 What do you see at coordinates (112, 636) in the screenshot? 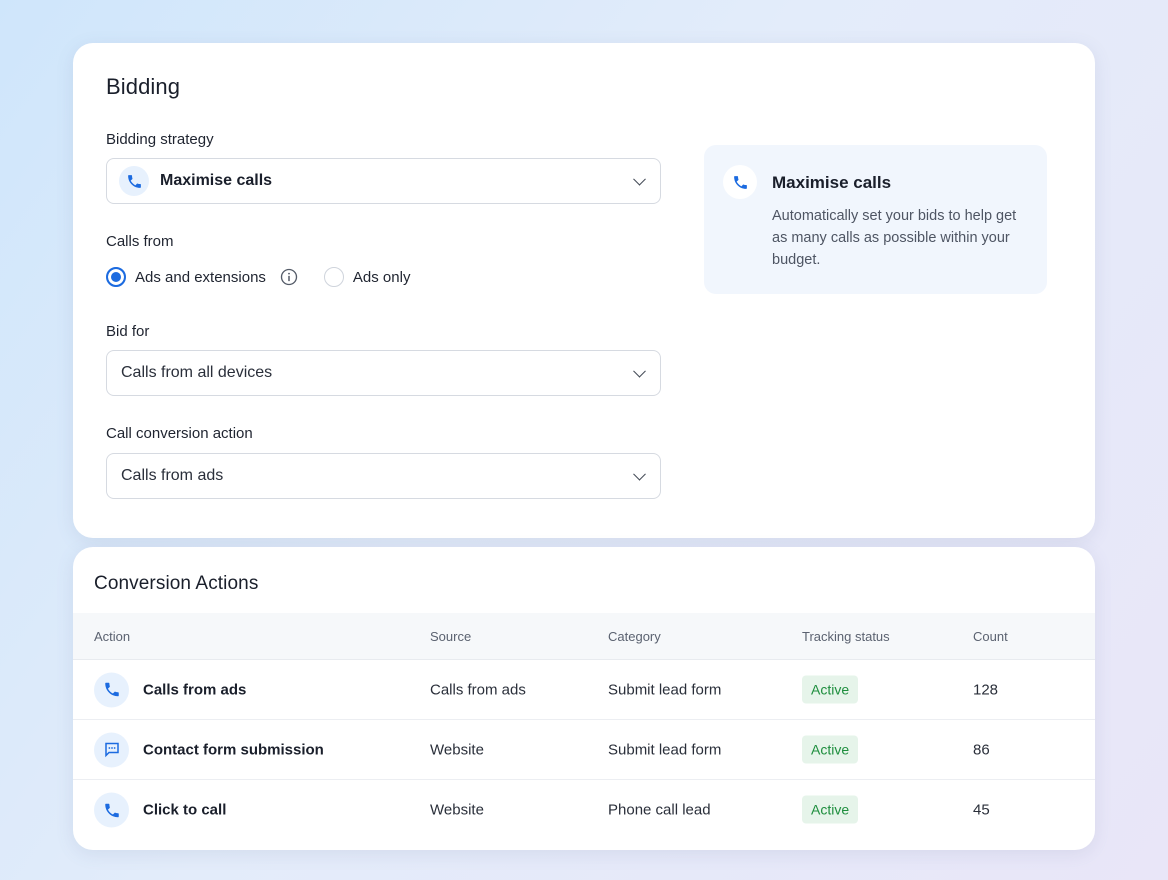
I see `column-header-action: Action` at bounding box center [112, 636].